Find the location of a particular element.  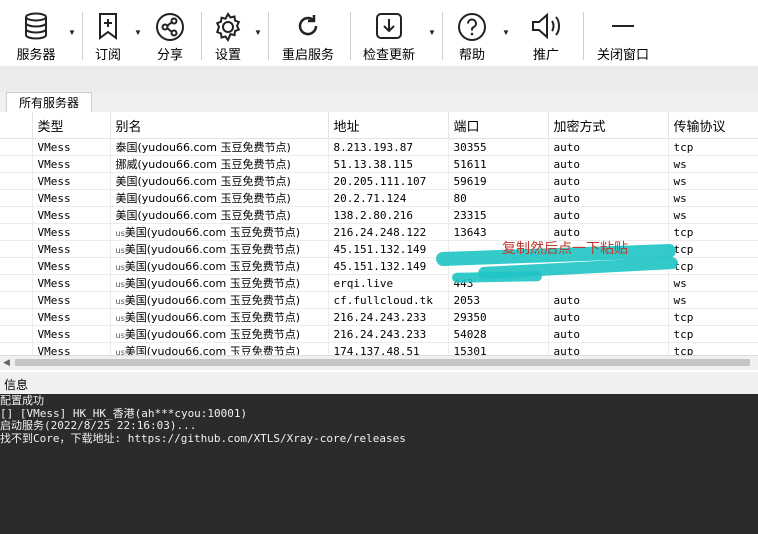

subscribe-button: 订阅 is located at coordinates (108, 34).